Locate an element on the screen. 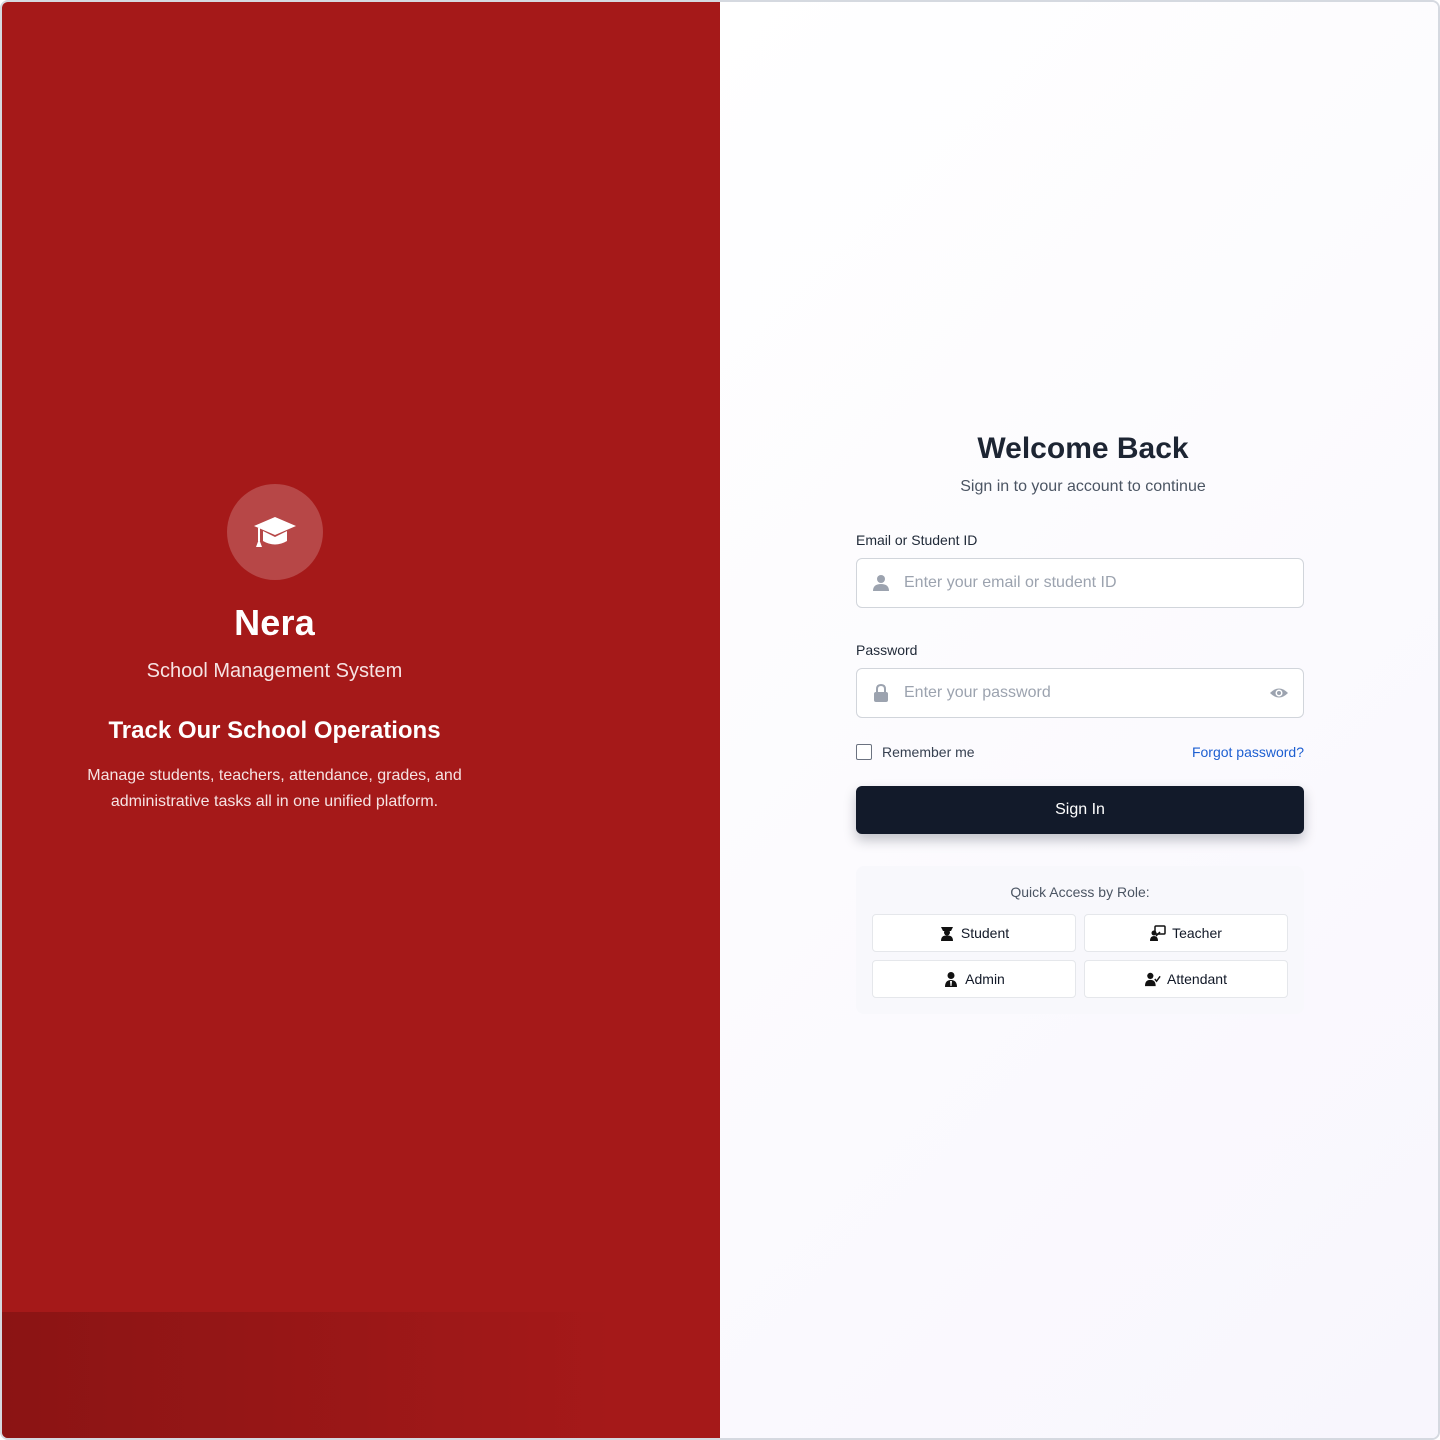  teacher-icon is located at coordinates (1158, 933).